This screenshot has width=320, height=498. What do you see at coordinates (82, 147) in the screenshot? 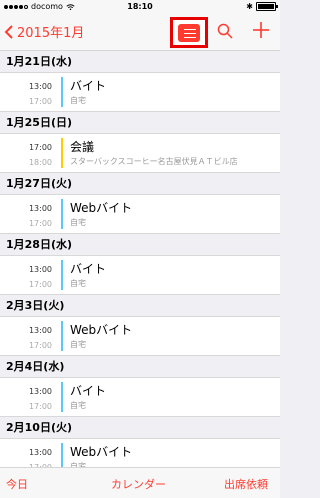
I see `event-title: 会議` at bounding box center [82, 147].